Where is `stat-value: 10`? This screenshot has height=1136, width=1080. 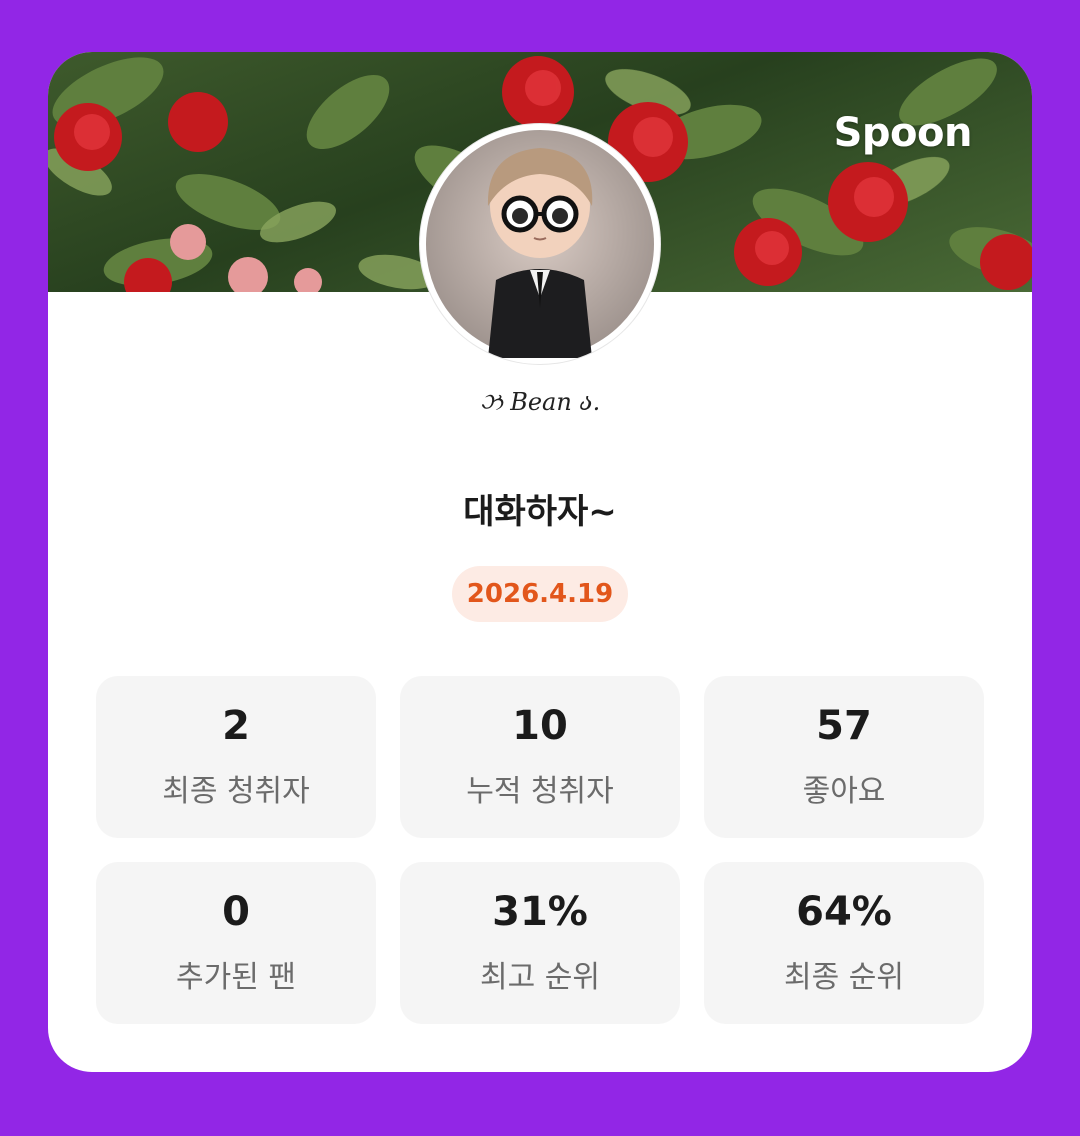 stat-value: 10 is located at coordinates (540, 726).